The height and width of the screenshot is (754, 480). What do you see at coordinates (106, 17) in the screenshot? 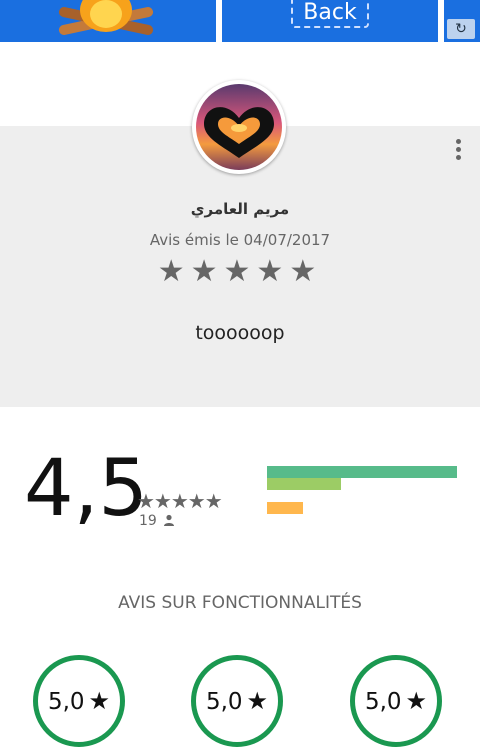
I see `campfire-icon` at bounding box center [106, 17].